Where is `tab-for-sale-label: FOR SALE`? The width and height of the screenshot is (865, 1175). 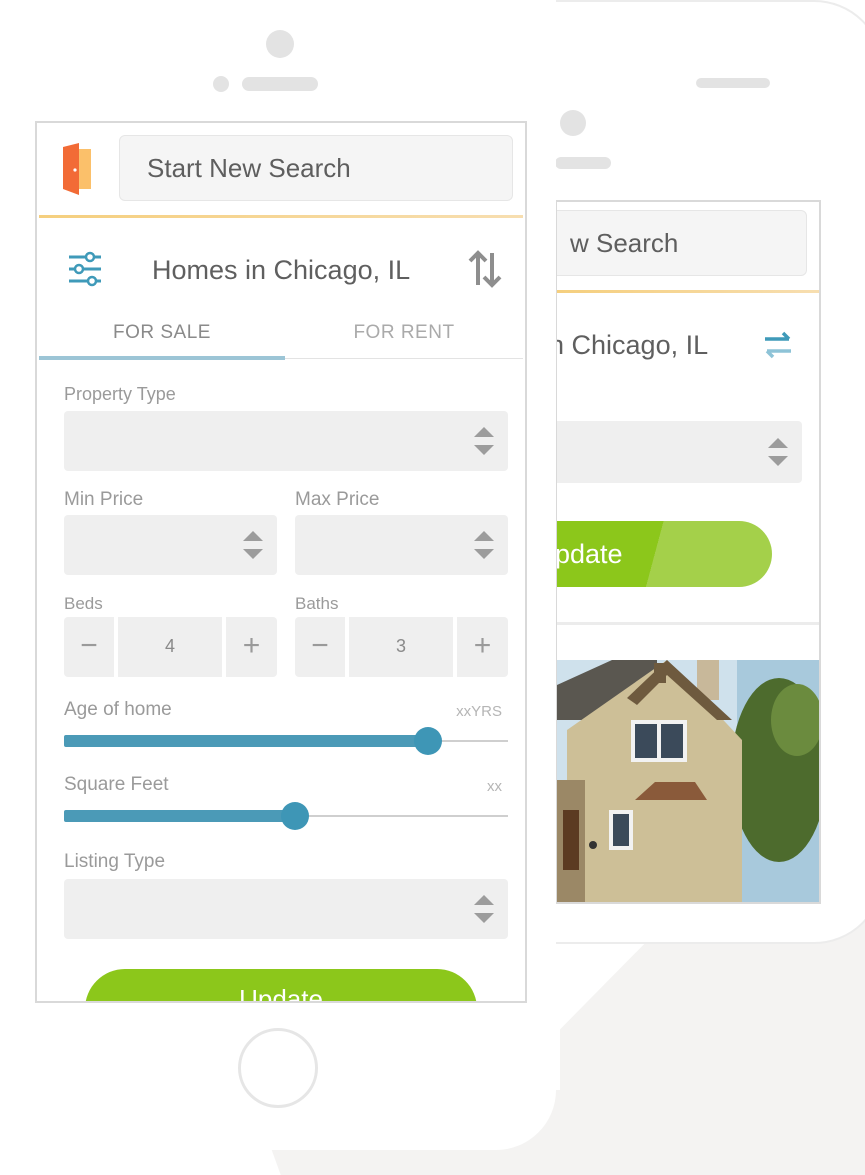 tab-for-sale-label: FOR SALE is located at coordinates (162, 332).